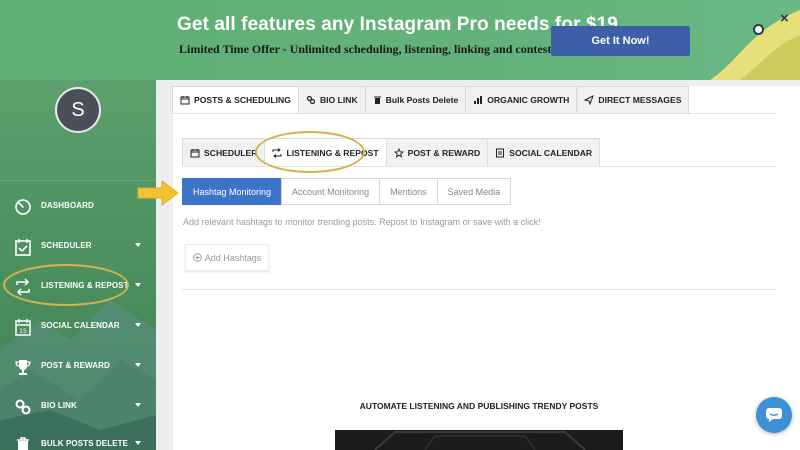  I want to click on add-hashtags-button: Add Hashtags, so click(227, 257).